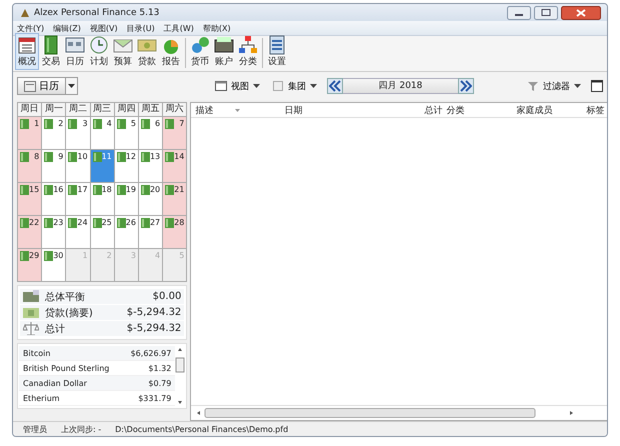  What do you see at coordinates (41, 86) in the screenshot?
I see `view-selector-button: 日历` at bounding box center [41, 86].